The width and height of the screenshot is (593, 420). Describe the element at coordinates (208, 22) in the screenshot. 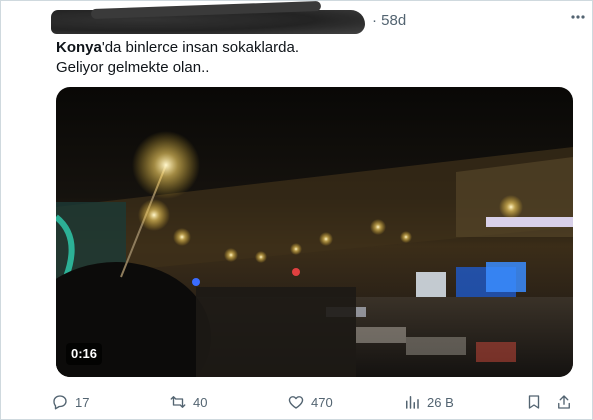

I see `redacted-author-name` at that location.